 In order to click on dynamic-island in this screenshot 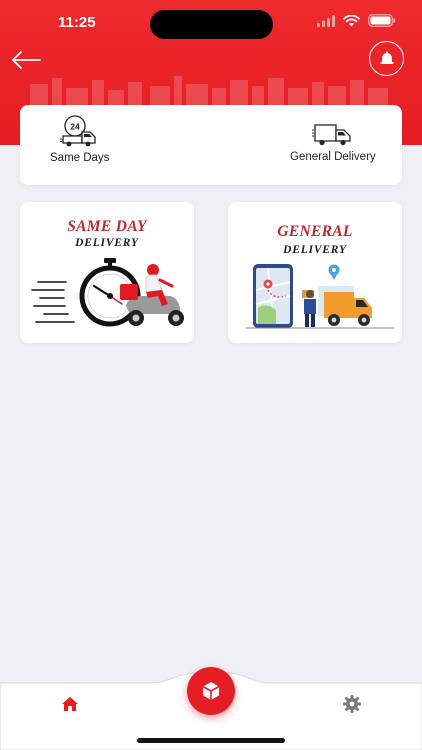, I will do `click(211, 24)`.